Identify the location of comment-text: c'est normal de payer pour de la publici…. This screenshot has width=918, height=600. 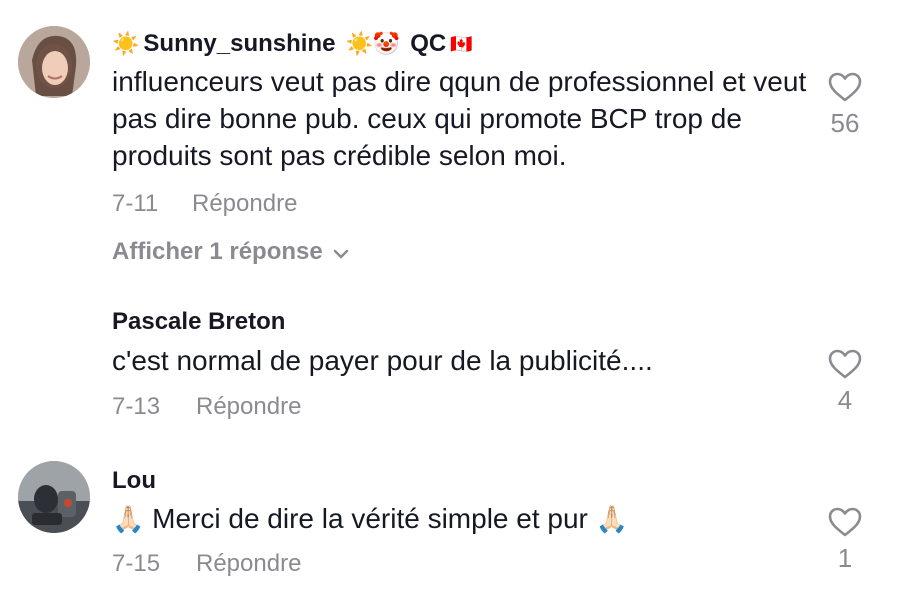
(382, 360).